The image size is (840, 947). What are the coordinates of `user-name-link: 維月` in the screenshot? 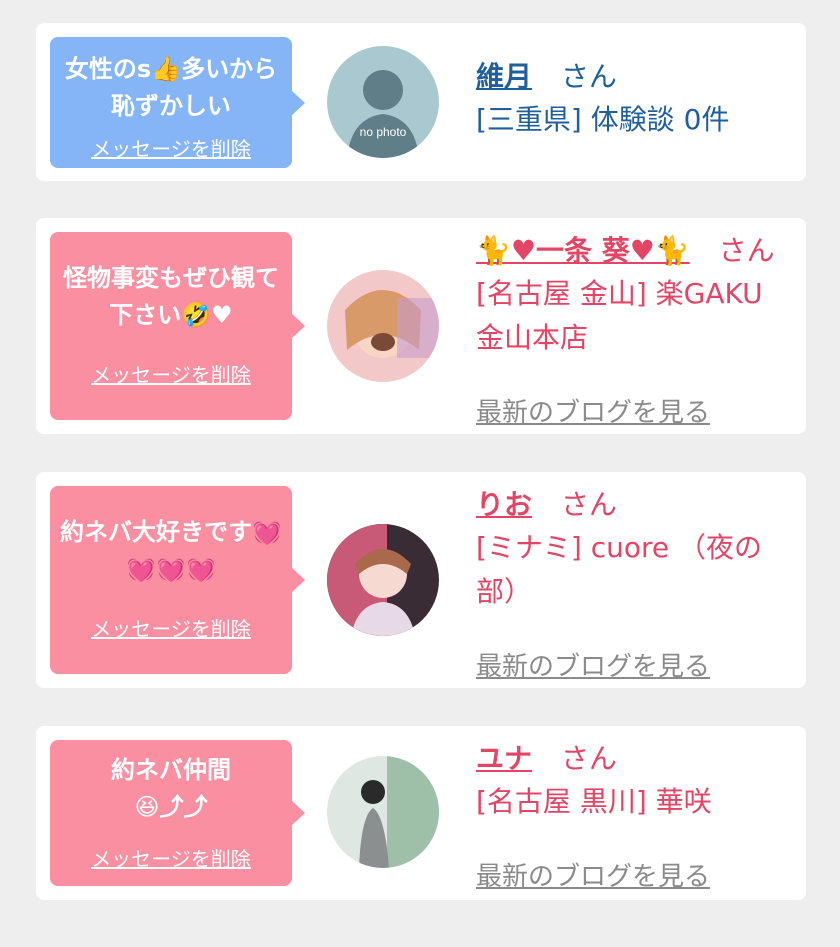 It's located at (504, 76).